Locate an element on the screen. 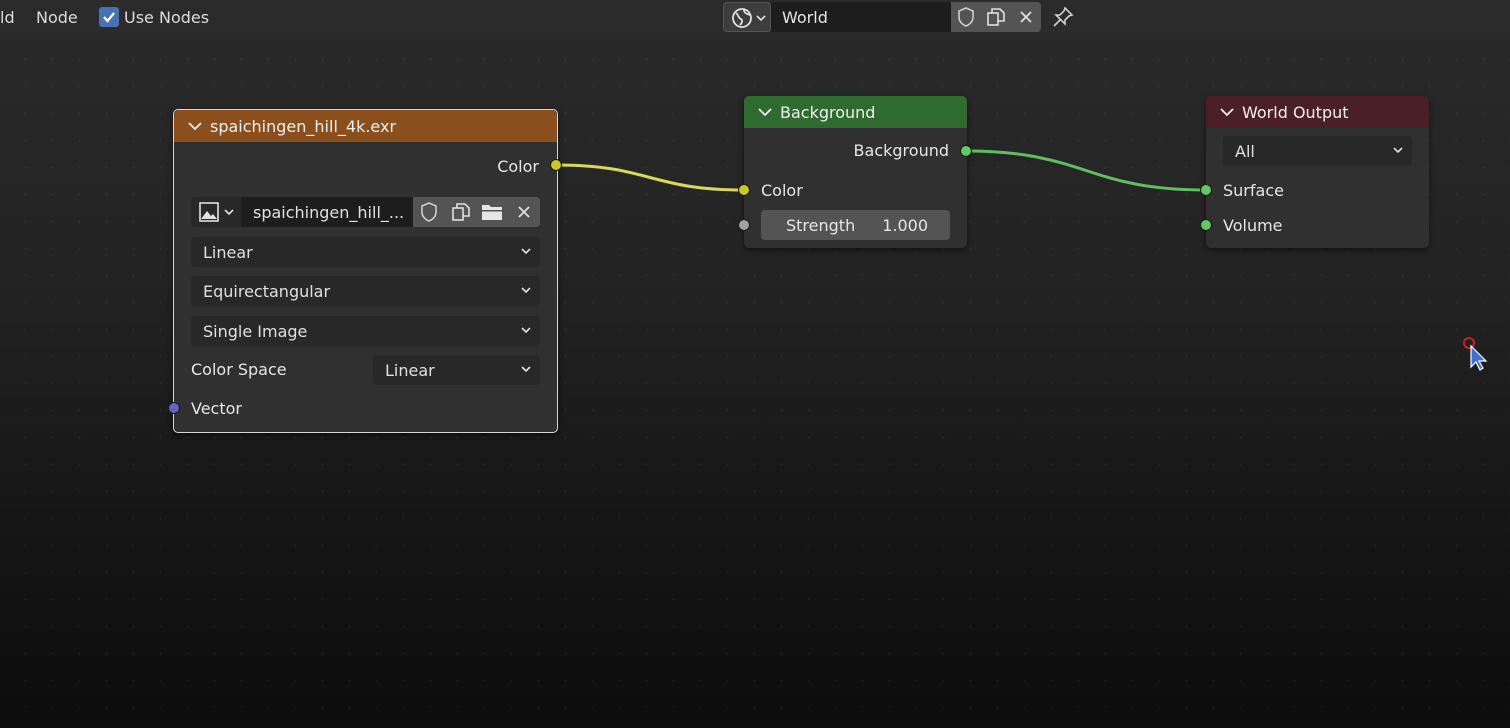 The width and height of the screenshot is (1510, 728). node-editor-header: ld Node Use Nodes World is located at coordinates (755, 18).